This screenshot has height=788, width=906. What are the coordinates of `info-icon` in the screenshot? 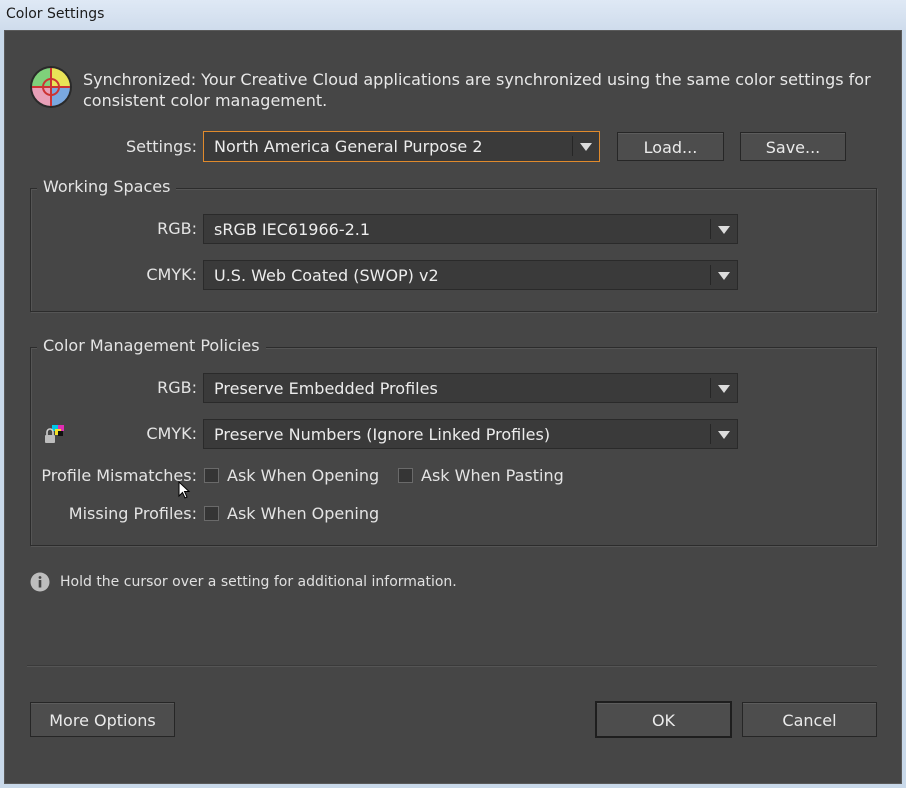 It's located at (40, 582).